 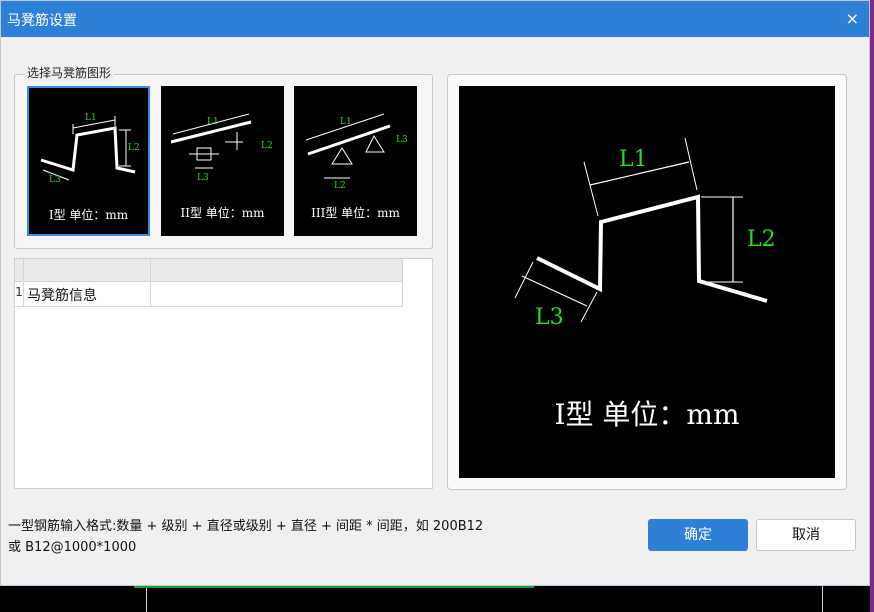 What do you see at coordinates (698, 535) in the screenshot?
I see `confirm-button: 确定` at bounding box center [698, 535].